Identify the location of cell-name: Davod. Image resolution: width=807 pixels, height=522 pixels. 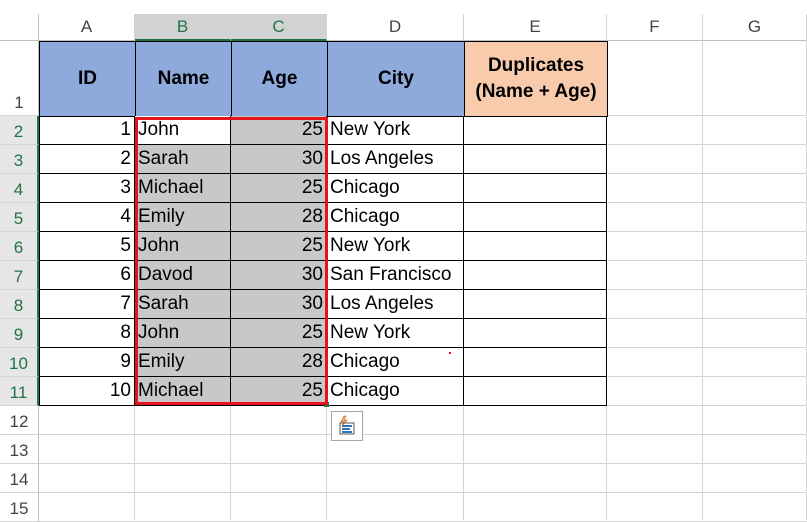
(183, 275).